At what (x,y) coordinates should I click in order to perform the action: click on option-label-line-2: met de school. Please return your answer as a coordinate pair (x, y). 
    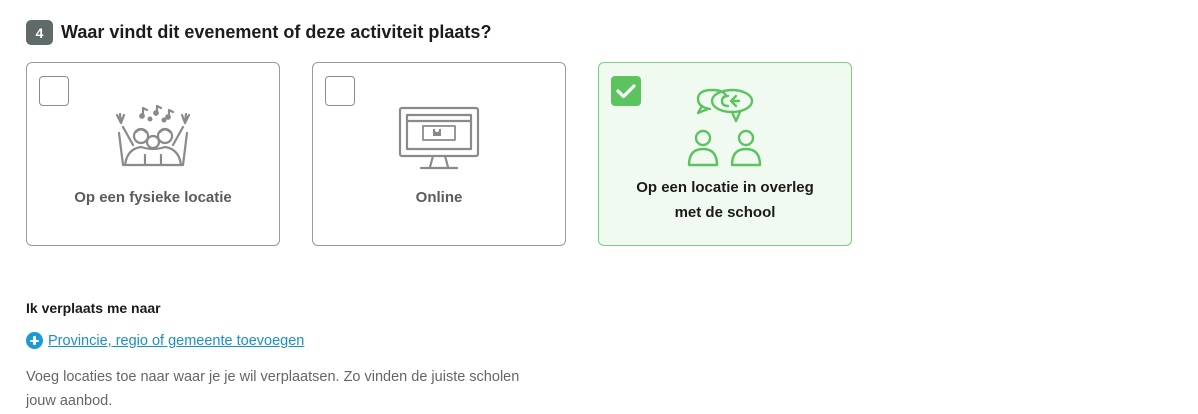
    Looking at the image, I should click on (725, 212).